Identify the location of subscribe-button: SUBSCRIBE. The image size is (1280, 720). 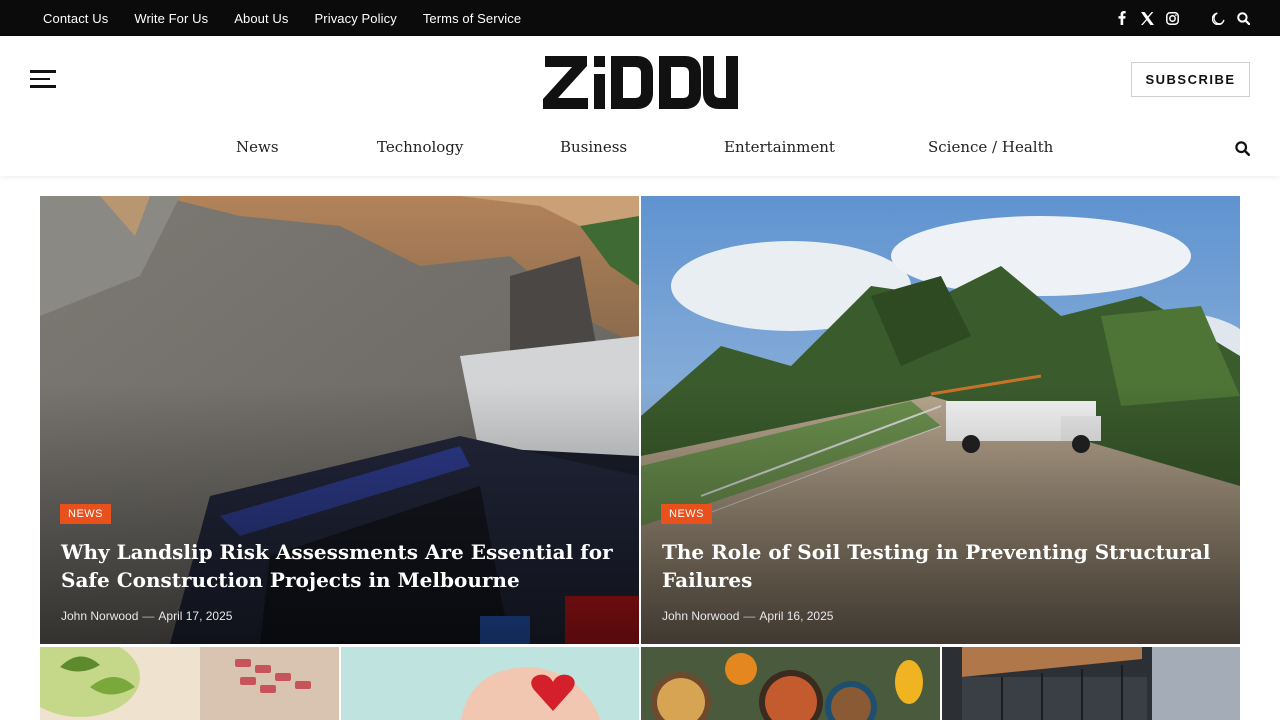
(1190, 79).